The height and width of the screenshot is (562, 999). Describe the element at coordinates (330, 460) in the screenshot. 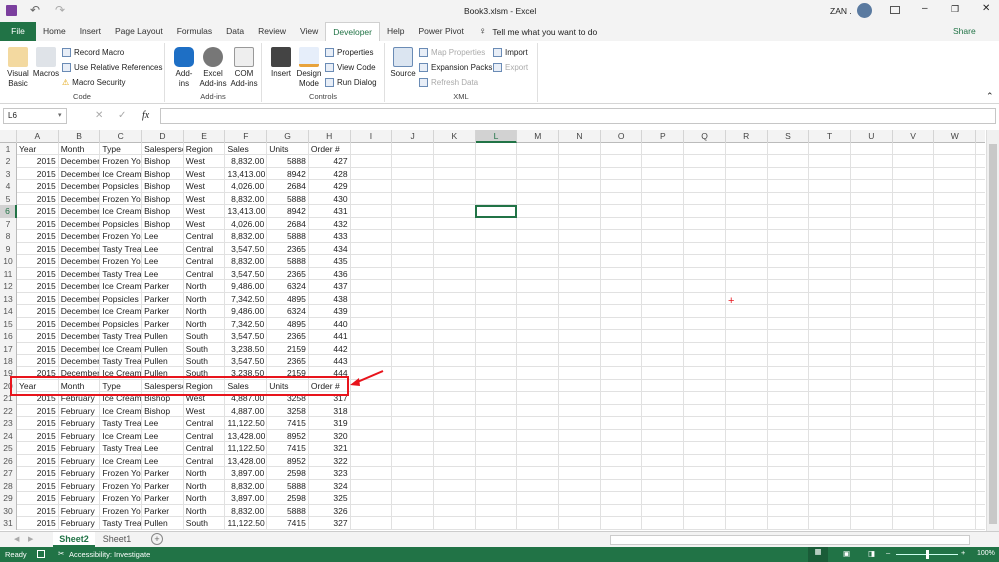

I see `cell-H26: 322` at that location.